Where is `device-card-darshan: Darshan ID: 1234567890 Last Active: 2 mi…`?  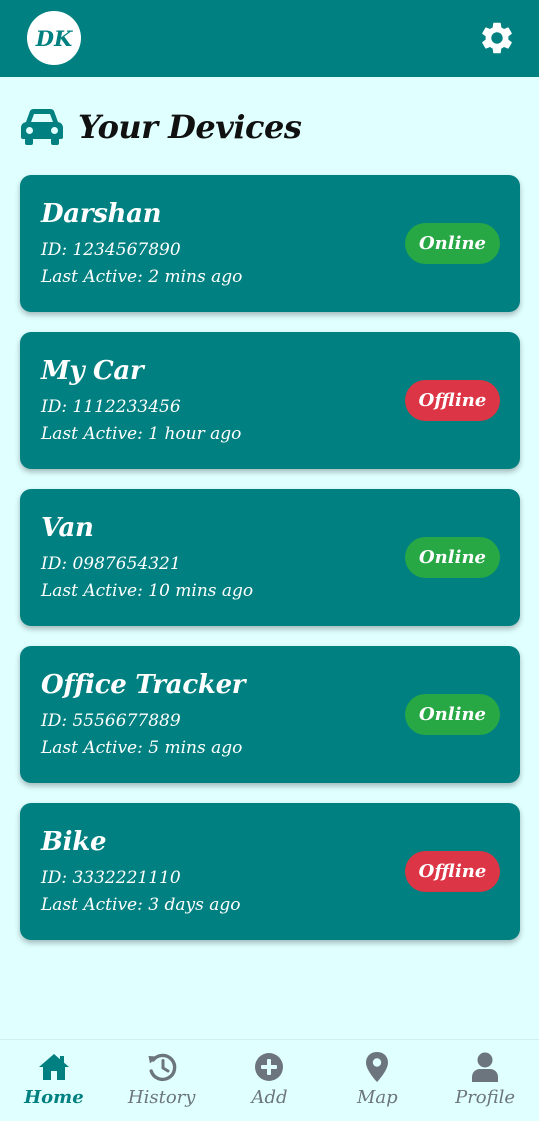 device-card-darshan: Darshan ID: 1234567890 Last Active: 2 mi… is located at coordinates (270, 243).